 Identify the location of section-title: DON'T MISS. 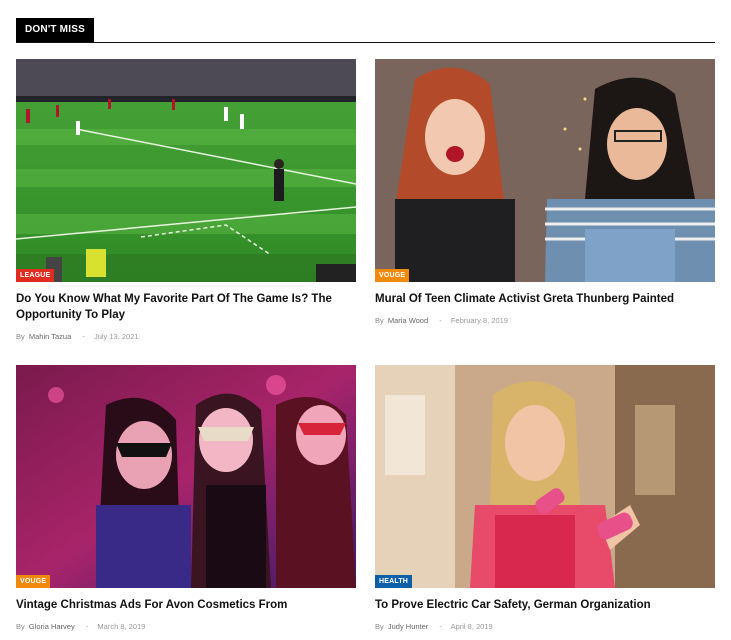
(55, 30).